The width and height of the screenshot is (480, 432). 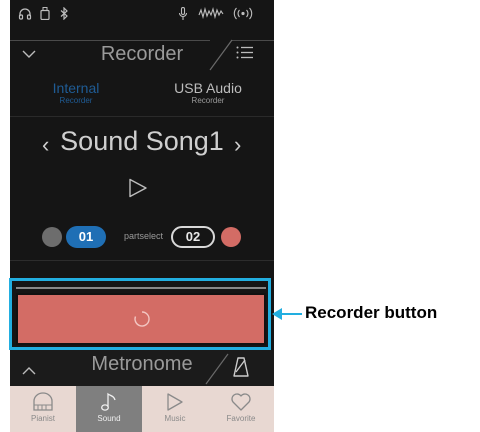 What do you see at coordinates (42, 418) in the screenshot?
I see `nav-label: Pianist` at bounding box center [42, 418].